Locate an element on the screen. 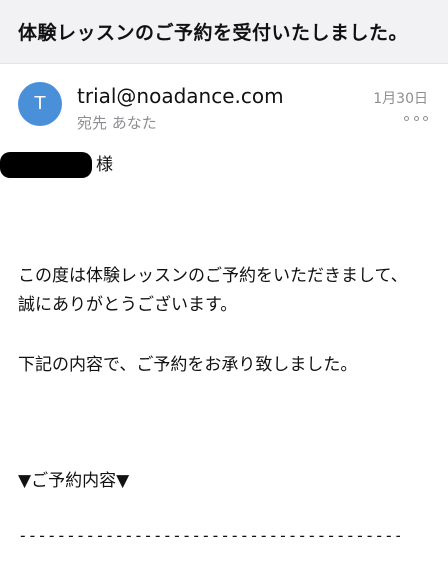 This screenshot has width=448, height=580. greeting-suffix: 様 is located at coordinates (104, 164).